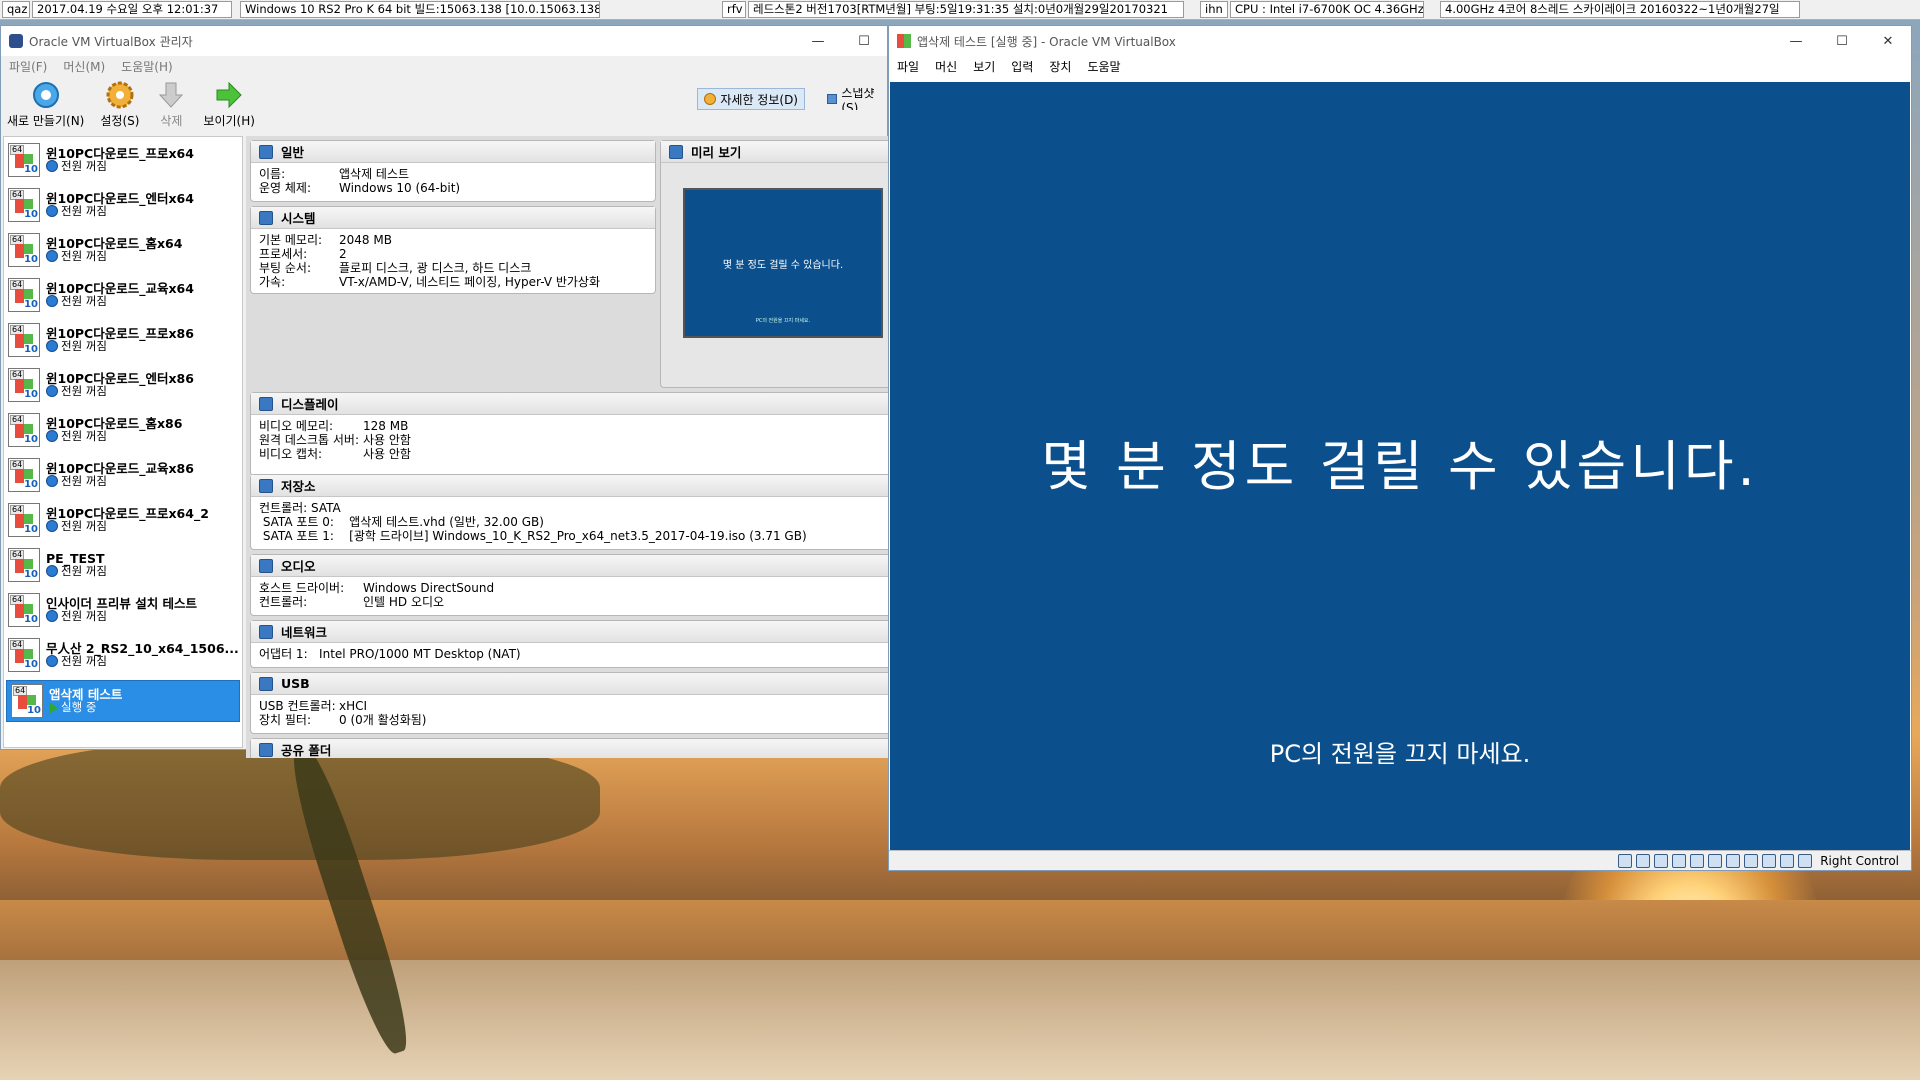  What do you see at coordinates (127, 513) in the screenshot?
I see `vm-name: 윈10PC다운로드_프로x64_2` at bounding box center [127, 513].